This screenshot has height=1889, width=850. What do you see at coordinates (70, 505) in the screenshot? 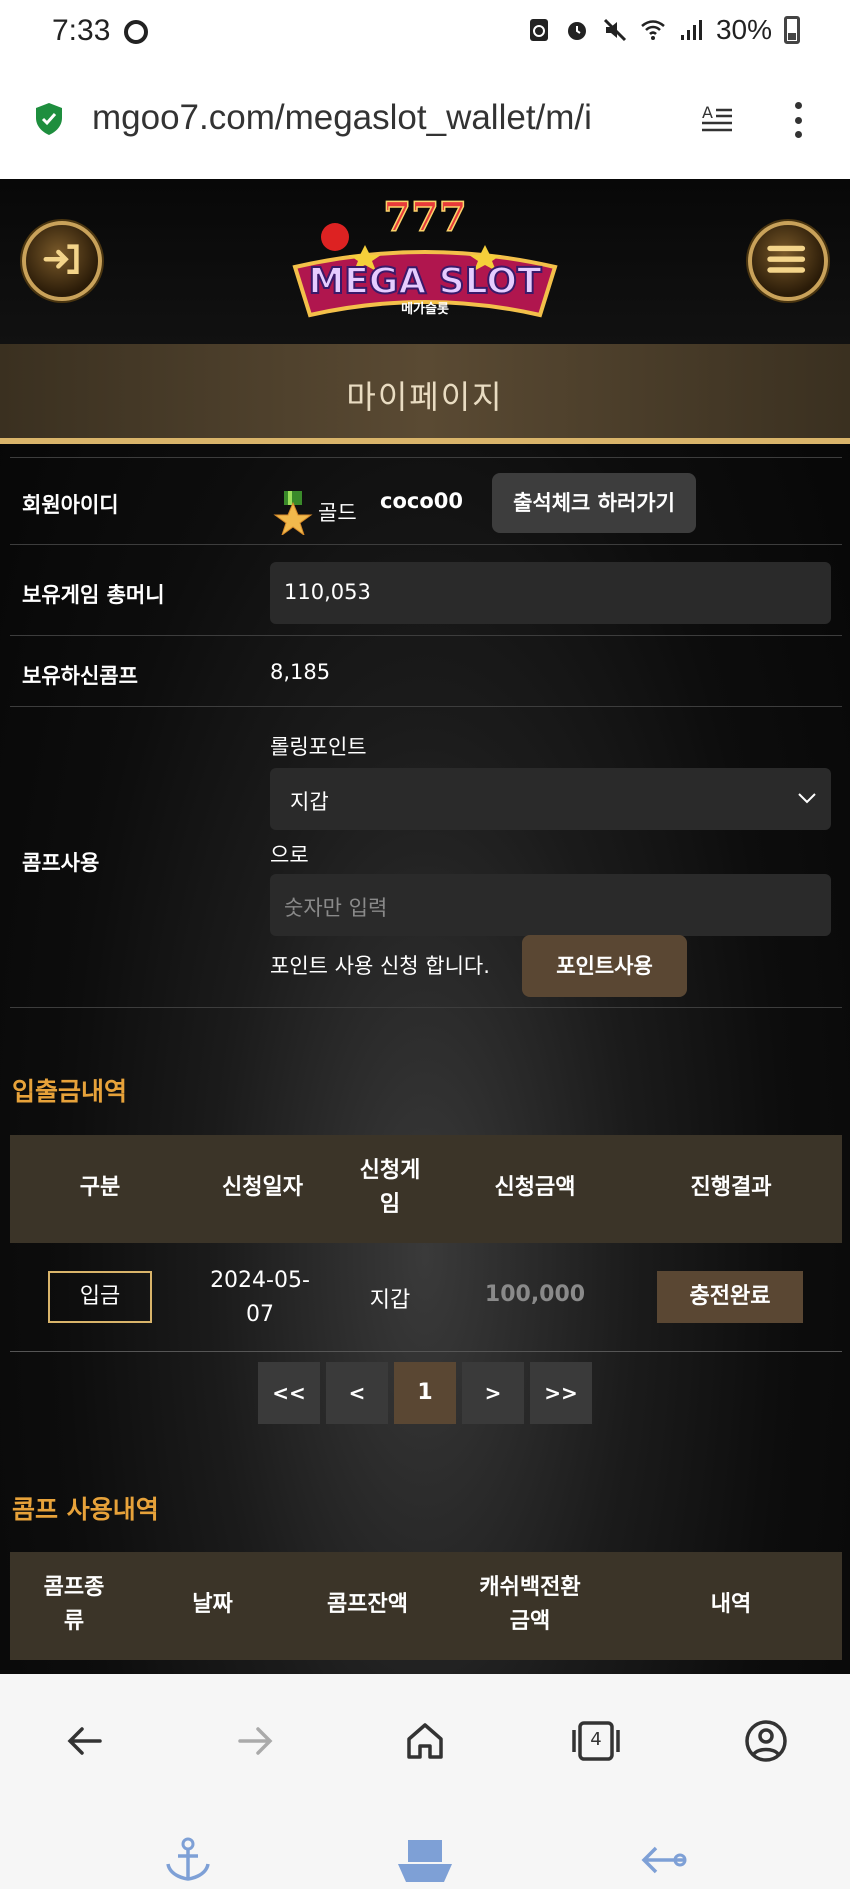
I see `member-id-label: 회원아이디` at bounding box center [70, 505].